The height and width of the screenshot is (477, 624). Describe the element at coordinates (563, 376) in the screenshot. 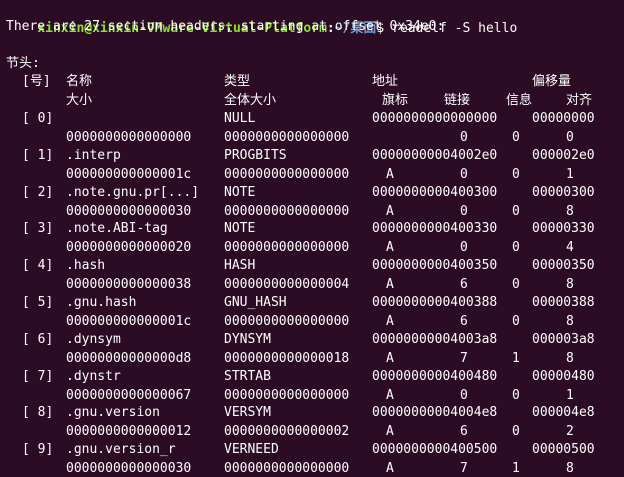

I see `section-offset: 00000480` at that location.